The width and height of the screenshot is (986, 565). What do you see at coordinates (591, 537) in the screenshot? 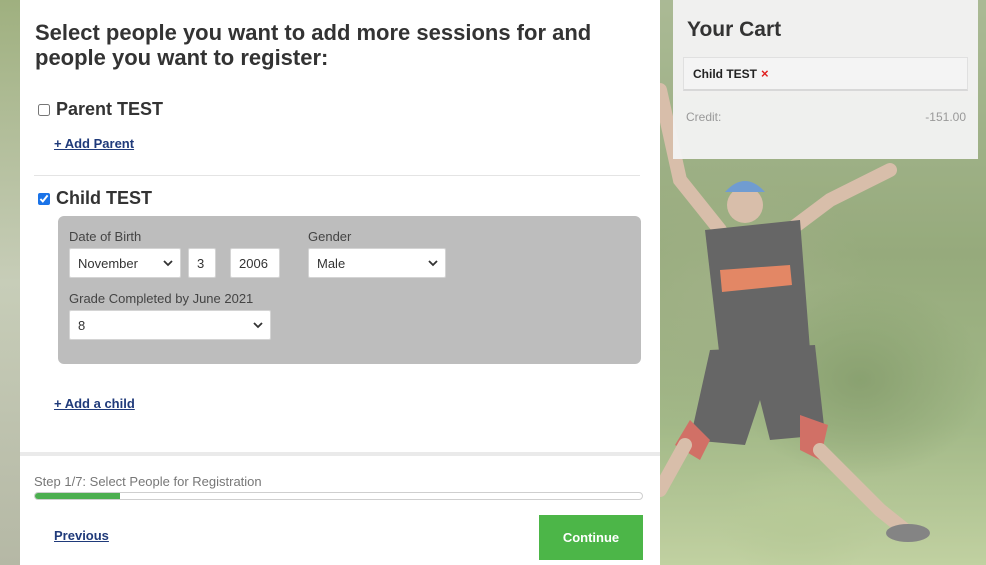
I see `continue-button: Continue` at bounding box center [591, 537].